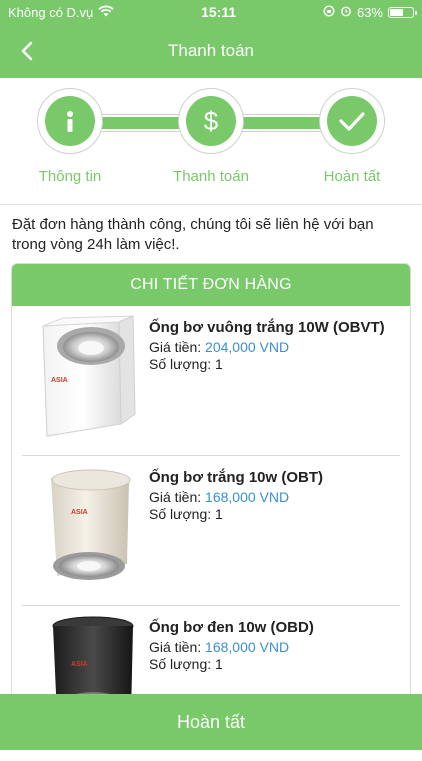 This screenshot has height=761, width=422. What do you see at coordinates (70, 176) in the screenshot?
I see `step-label-info: Thông tin` at bounding box center [70, 176].